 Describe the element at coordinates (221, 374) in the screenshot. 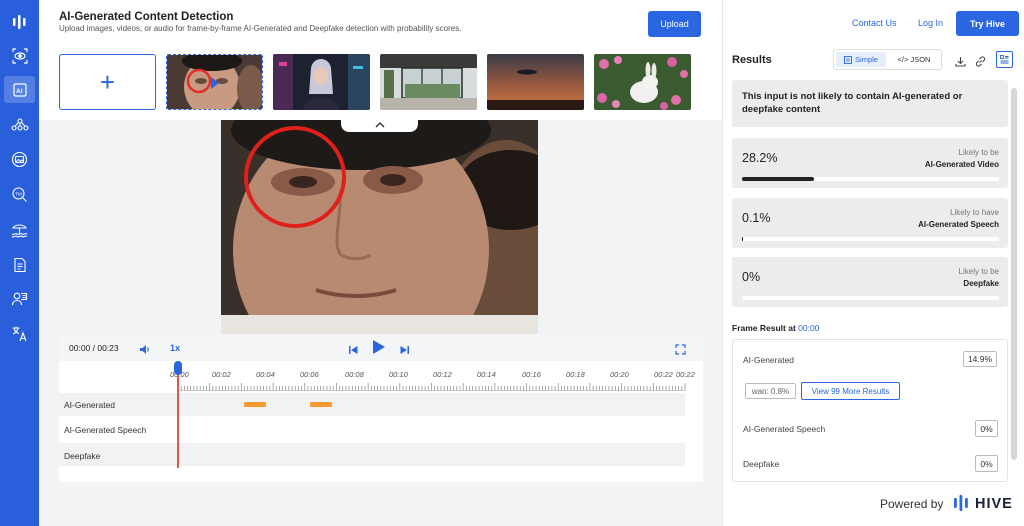

I see `tick-label: 00:02` at that location.